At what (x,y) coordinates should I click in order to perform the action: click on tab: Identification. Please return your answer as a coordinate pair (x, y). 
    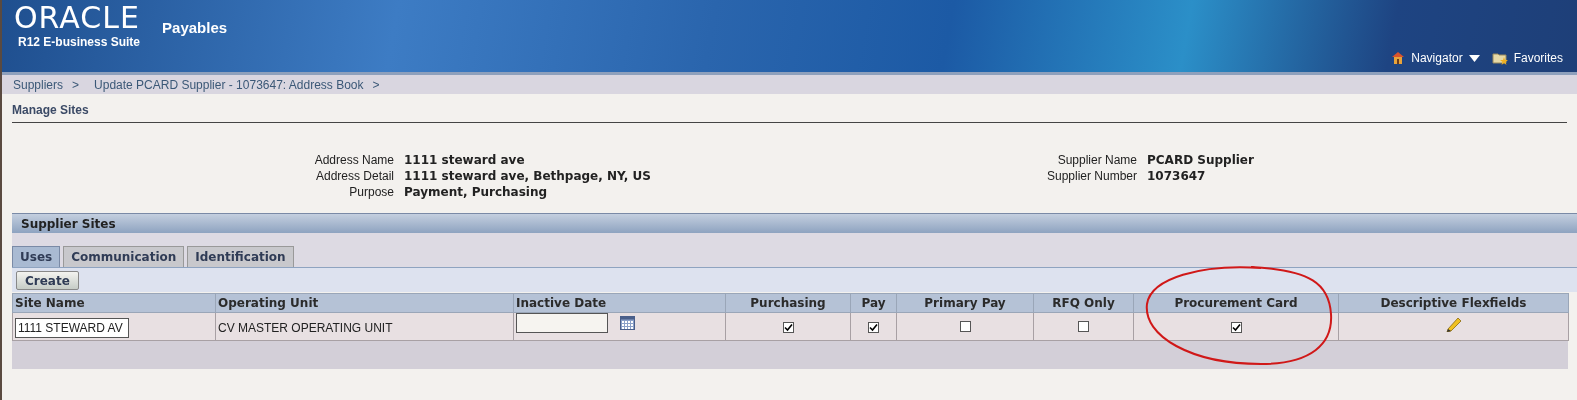
    Looking at the image, I should click on (240, 256).